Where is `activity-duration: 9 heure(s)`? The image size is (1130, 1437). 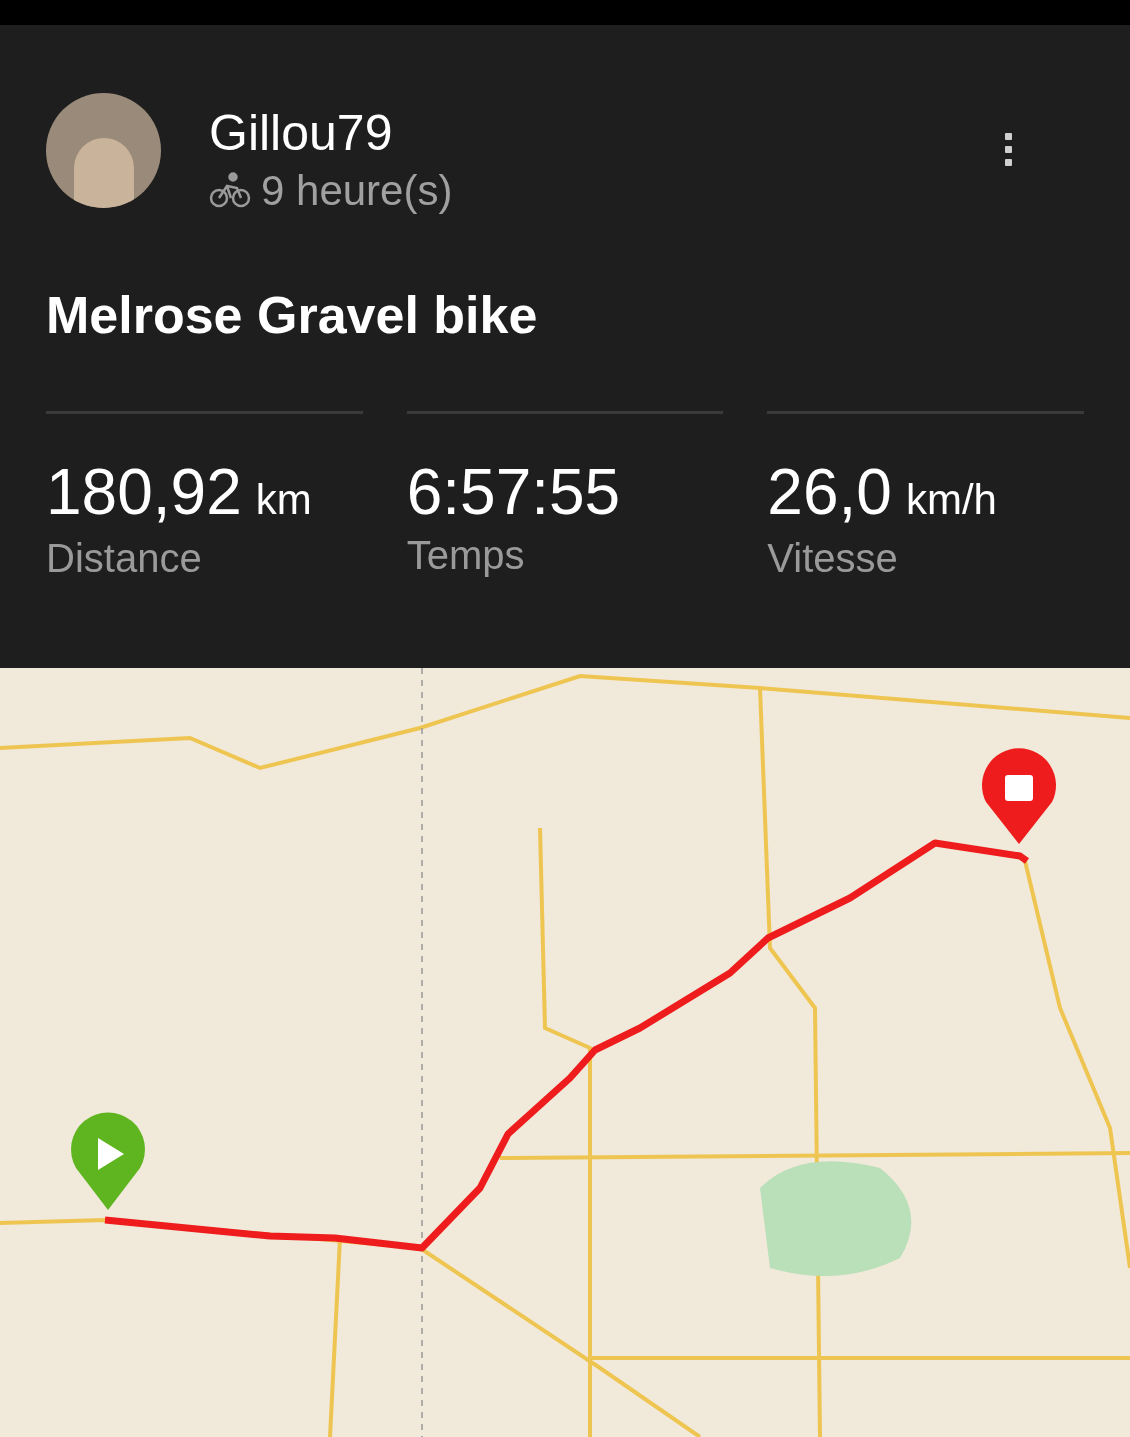 activity-duration: 9 heure(s) is located at coordinates (357, 191).